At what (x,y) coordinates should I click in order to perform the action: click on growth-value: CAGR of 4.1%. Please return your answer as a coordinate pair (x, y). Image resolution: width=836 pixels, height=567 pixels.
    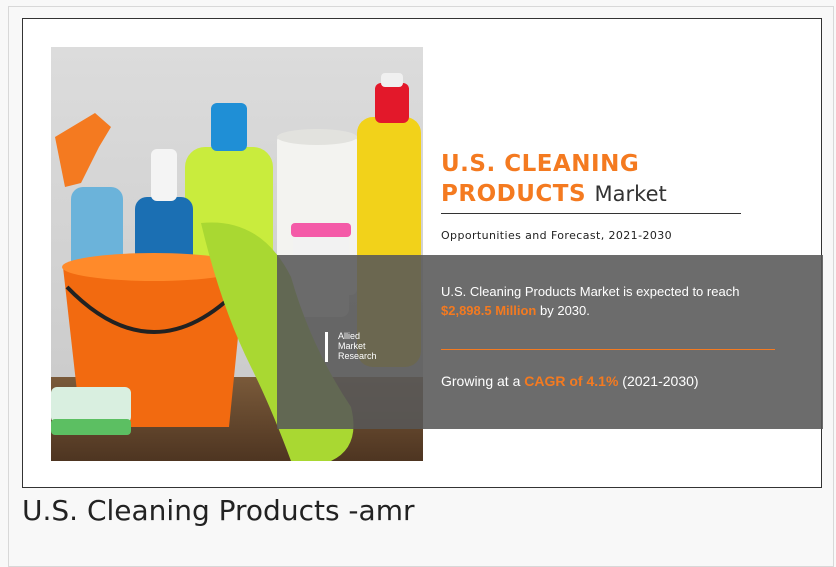
    Looking at the image, I should click on (571, 381).